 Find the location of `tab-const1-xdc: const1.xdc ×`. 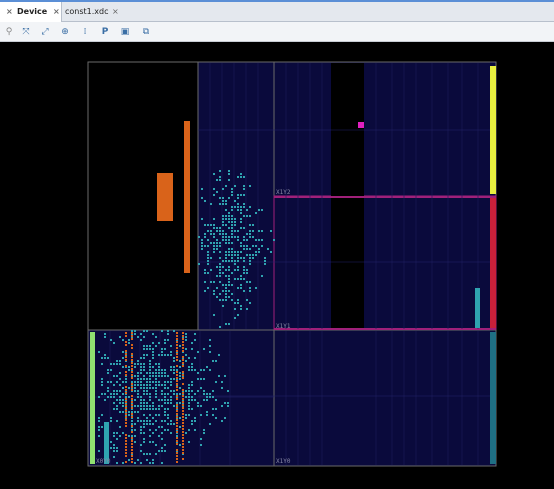

tab-const1-xdc: const1.xdc × is located at coordinates (91, 12).